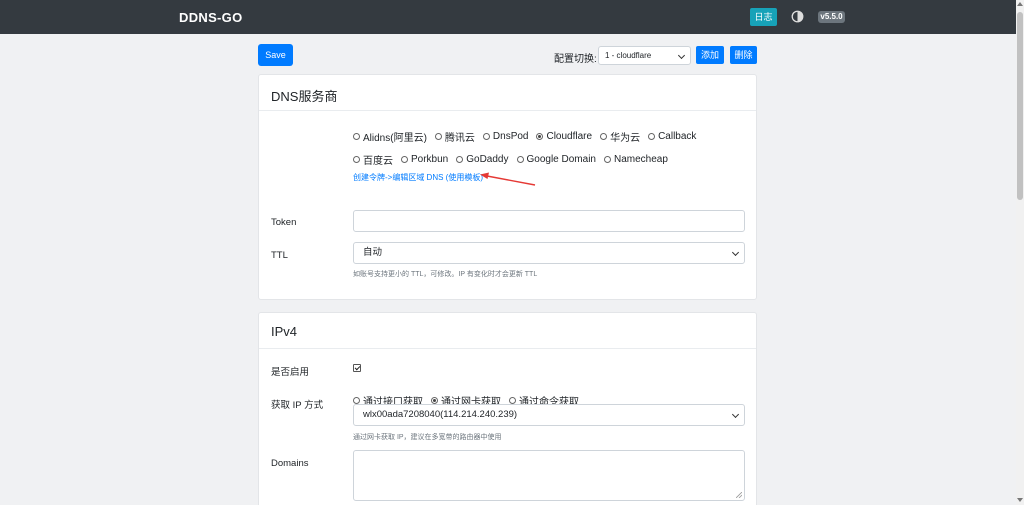 This screenshot has width=1024, height=505. Describe the element at coordinates (549, 415) in the screenshot. I see `network-interface-select: wlx00ada7208040(114.214.240.239)` at that location.